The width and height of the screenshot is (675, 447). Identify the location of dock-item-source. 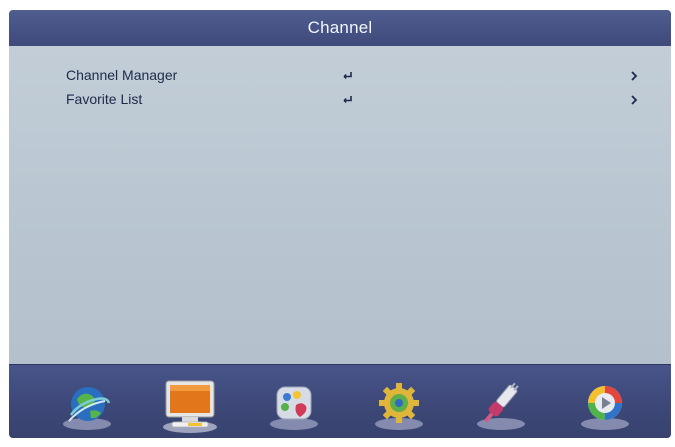
(87, 405).